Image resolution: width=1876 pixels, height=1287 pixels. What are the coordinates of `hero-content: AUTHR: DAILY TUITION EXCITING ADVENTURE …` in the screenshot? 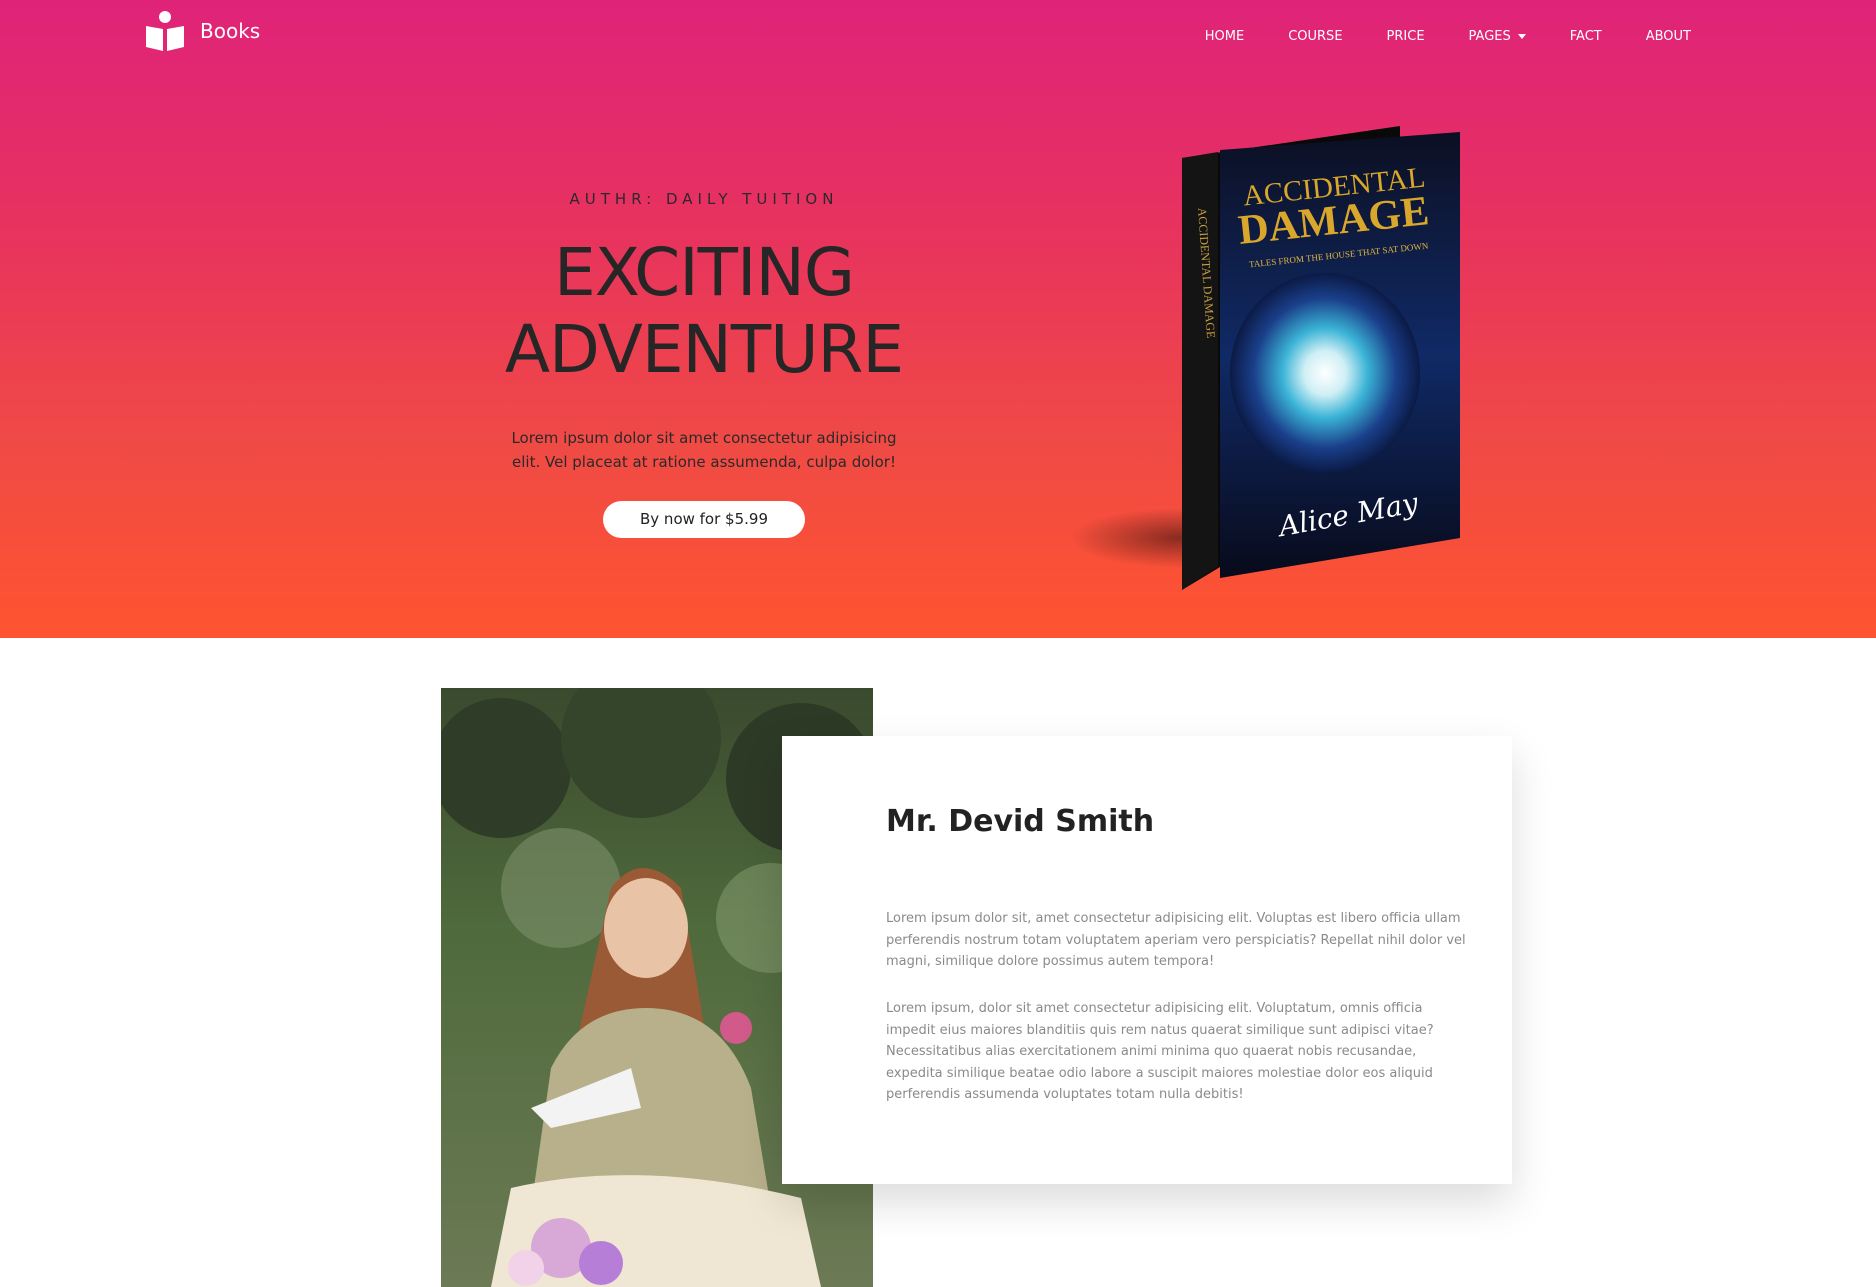 It's located at (704, 364).